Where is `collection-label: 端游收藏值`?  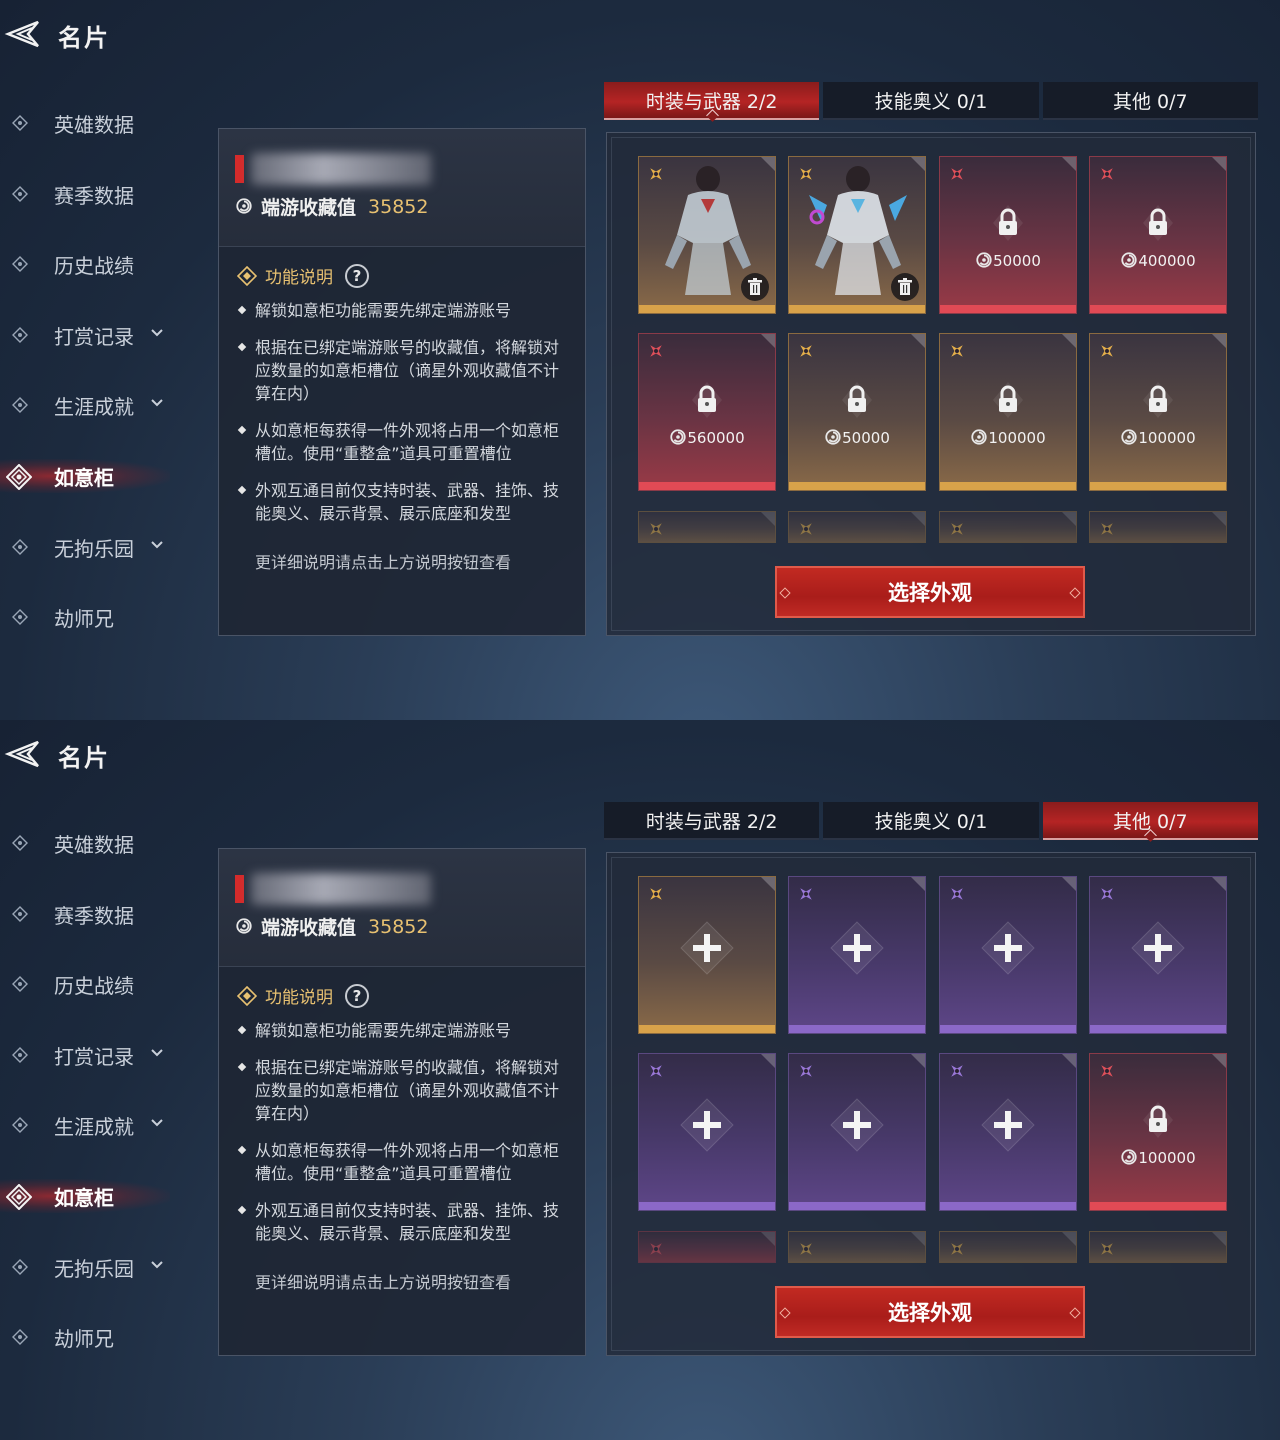 collection-label: 端游收藏值 is located at coordinates (309, 928).